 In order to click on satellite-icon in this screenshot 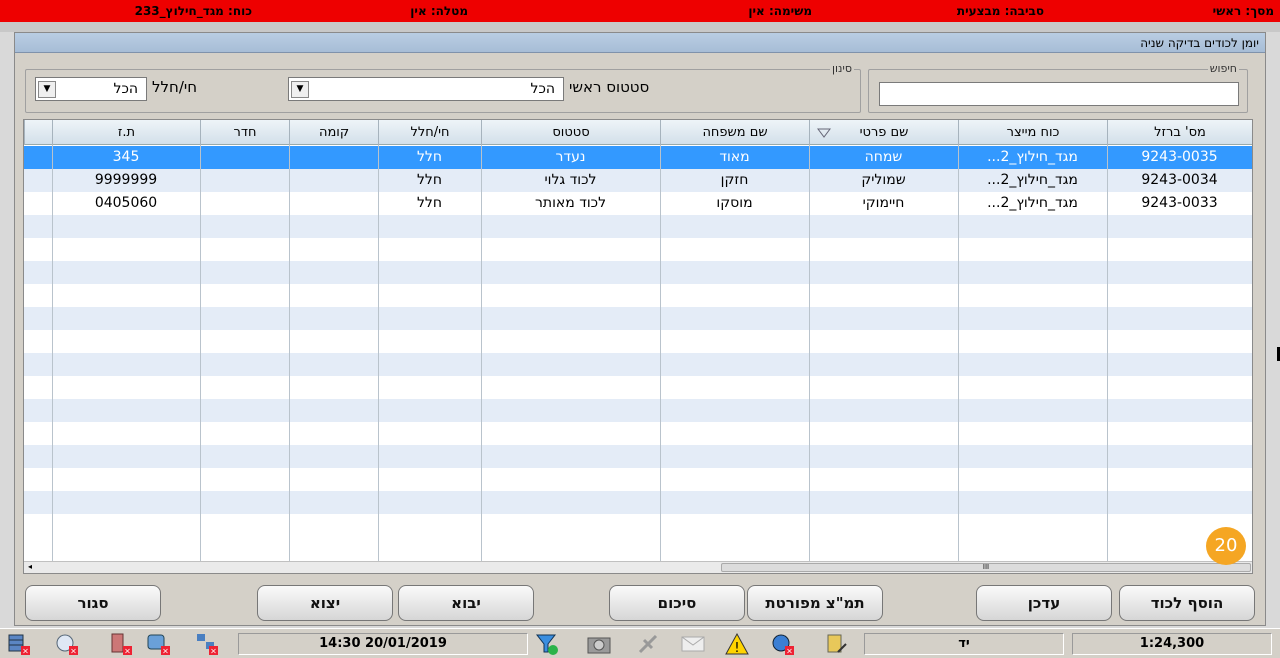, I will do `click(649, 644)`.